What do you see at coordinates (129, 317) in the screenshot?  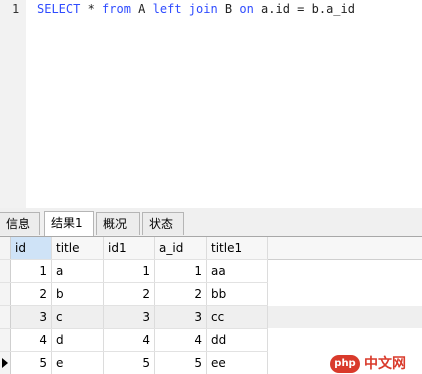 I see `cell-id1: 3` at bounding box center [129, 317].